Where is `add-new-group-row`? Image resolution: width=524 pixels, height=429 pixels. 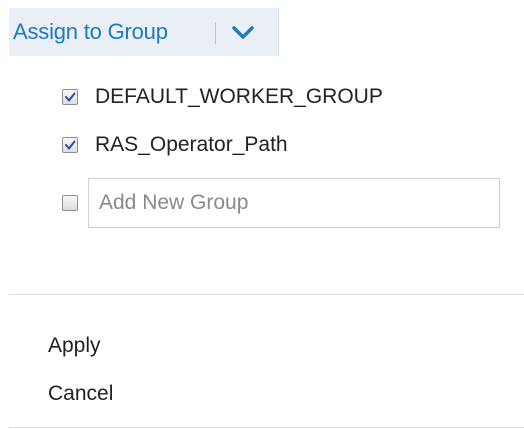
add-new-group-row is located at coordinates (281, 203).